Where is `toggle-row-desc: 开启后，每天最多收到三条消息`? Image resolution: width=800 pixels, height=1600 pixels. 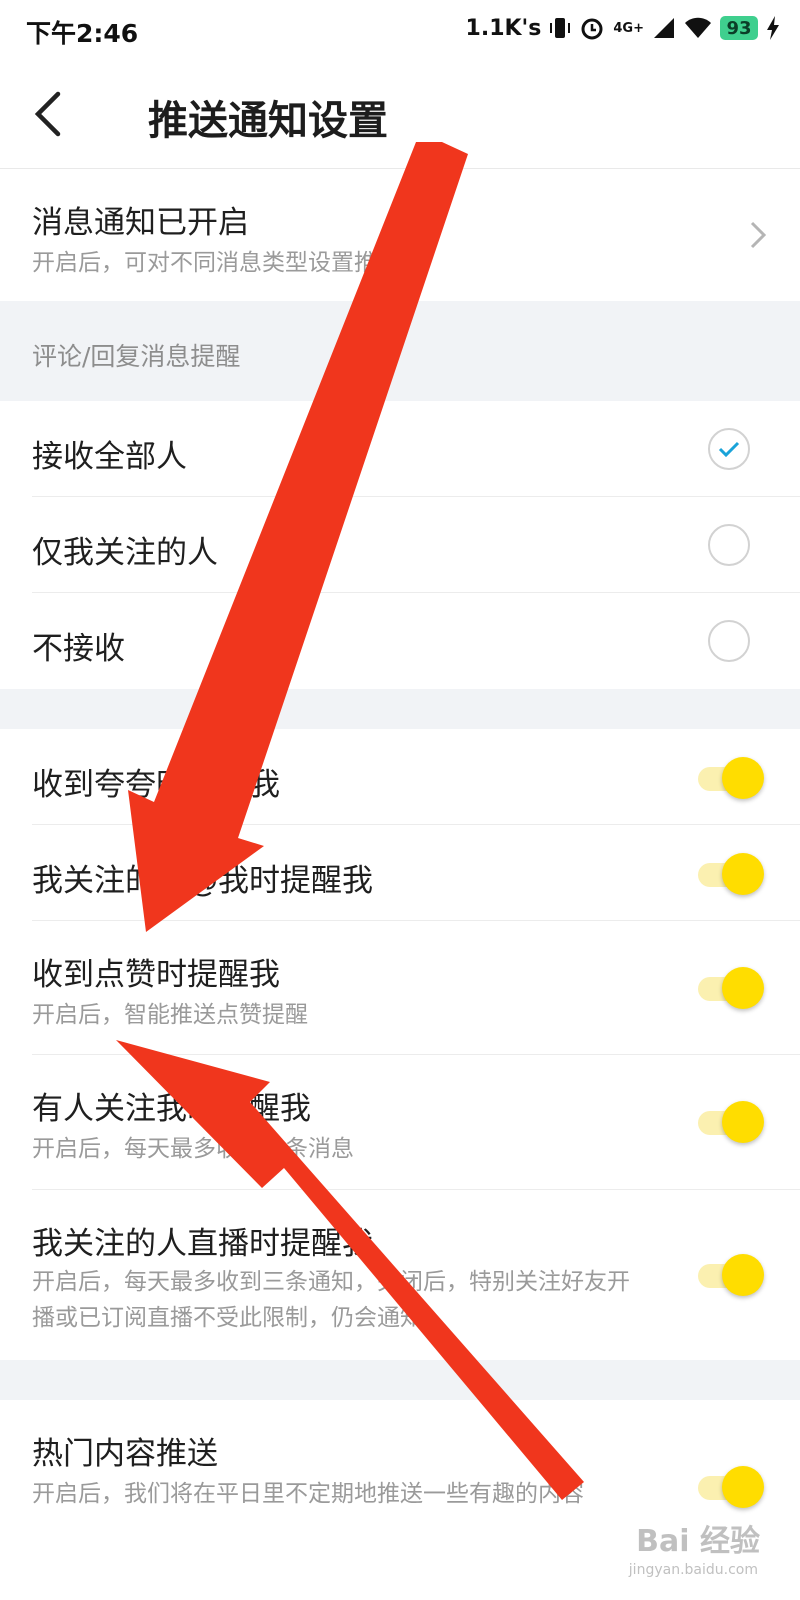
toggle-row-desc: 开启后，每天最多收到三条消息 is located at coordinates (193, 1149).